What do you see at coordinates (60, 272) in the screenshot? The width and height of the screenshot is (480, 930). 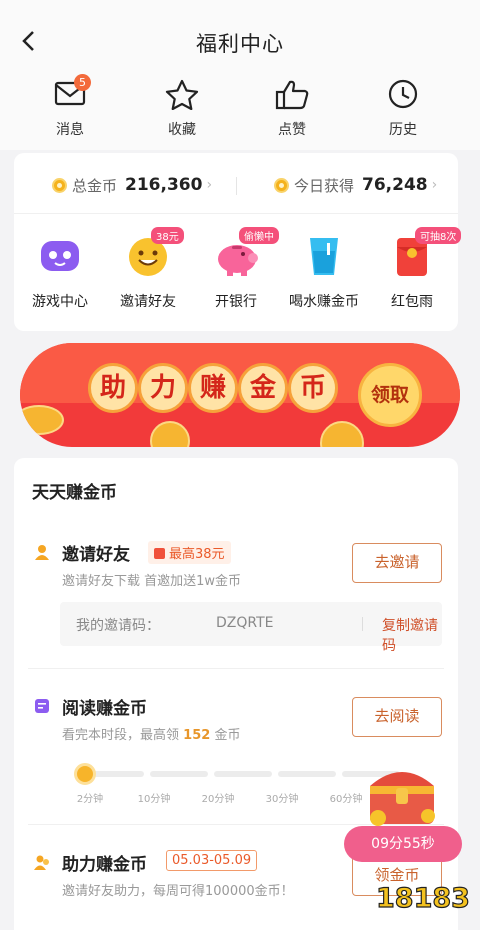 I see `feature-game-center: 游戏中心` at bounding box center [60, 272].